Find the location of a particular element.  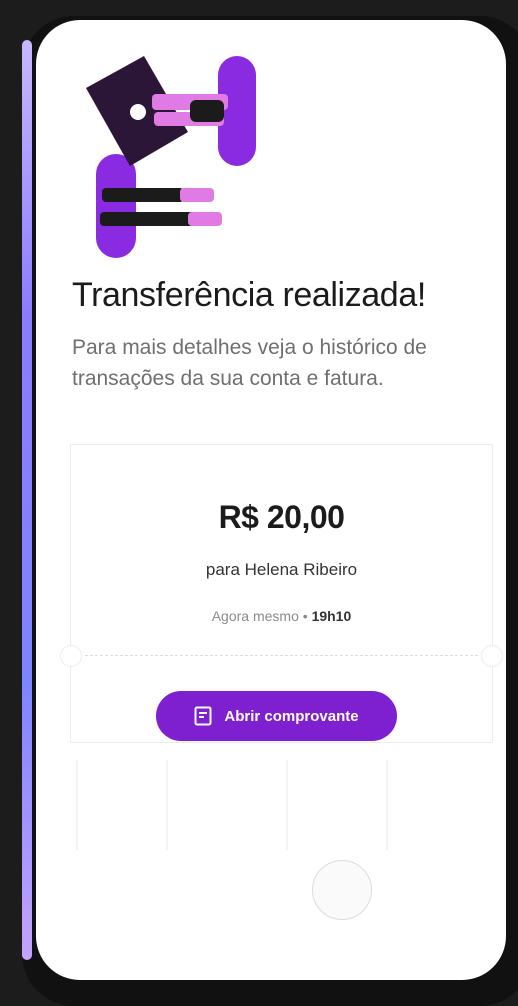

home-button is located at coordinates (342, 890).